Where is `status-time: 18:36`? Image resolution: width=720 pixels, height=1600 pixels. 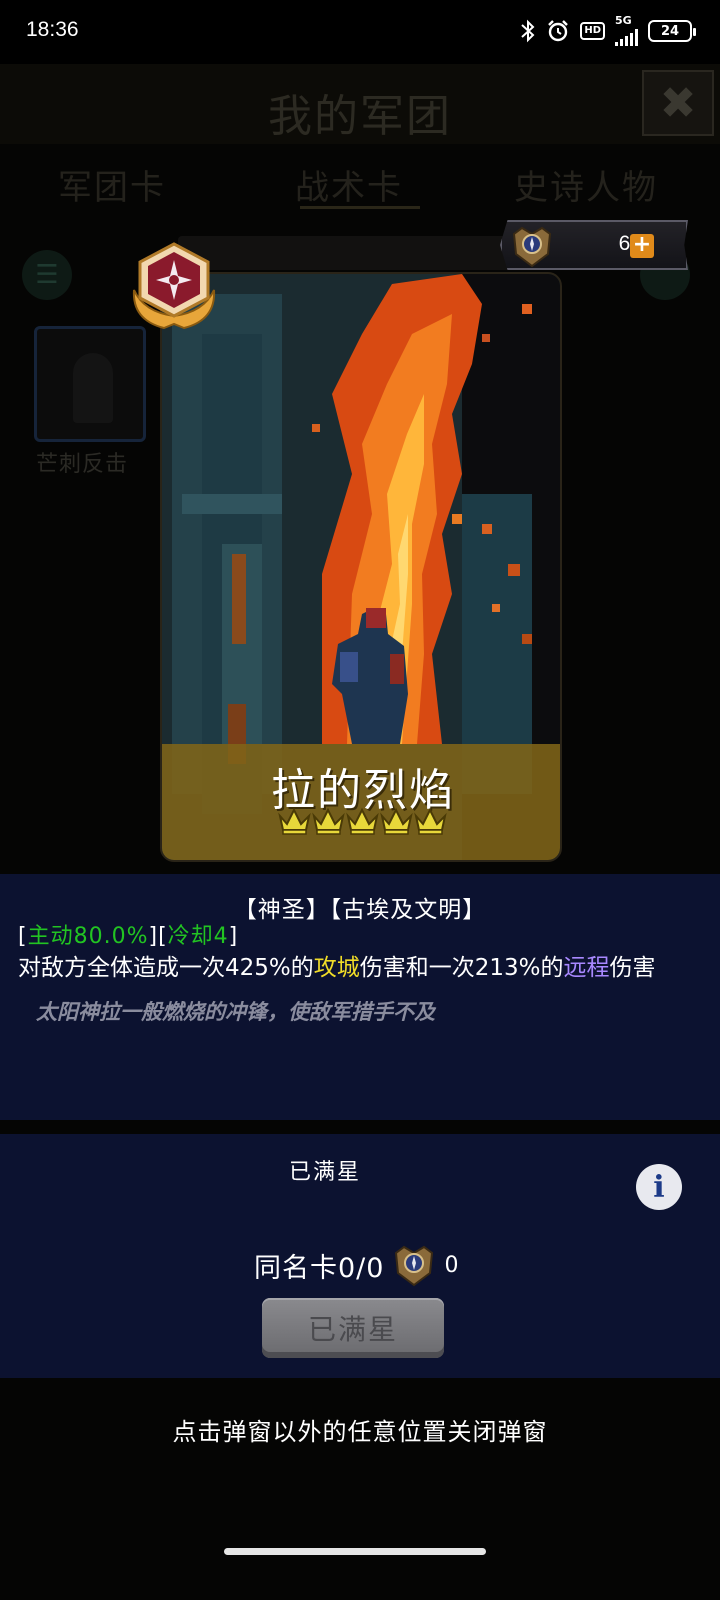
status-time: 18:36 is located at coordinates (52, 29).